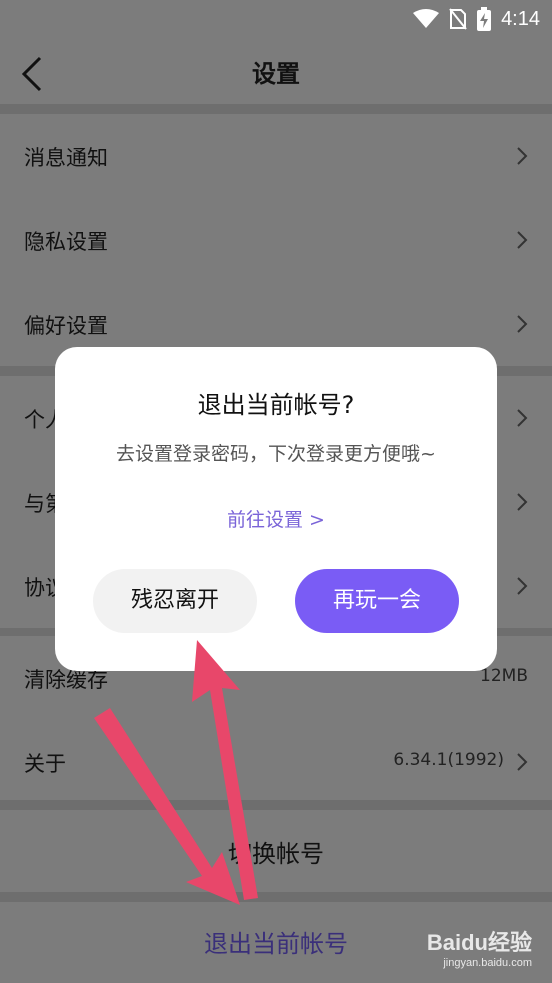  What do you see at coordinates (276, 518) in the screenshot?
I see `go-to-settings-link: 前往设置 >` at bounding box center [276, 518].